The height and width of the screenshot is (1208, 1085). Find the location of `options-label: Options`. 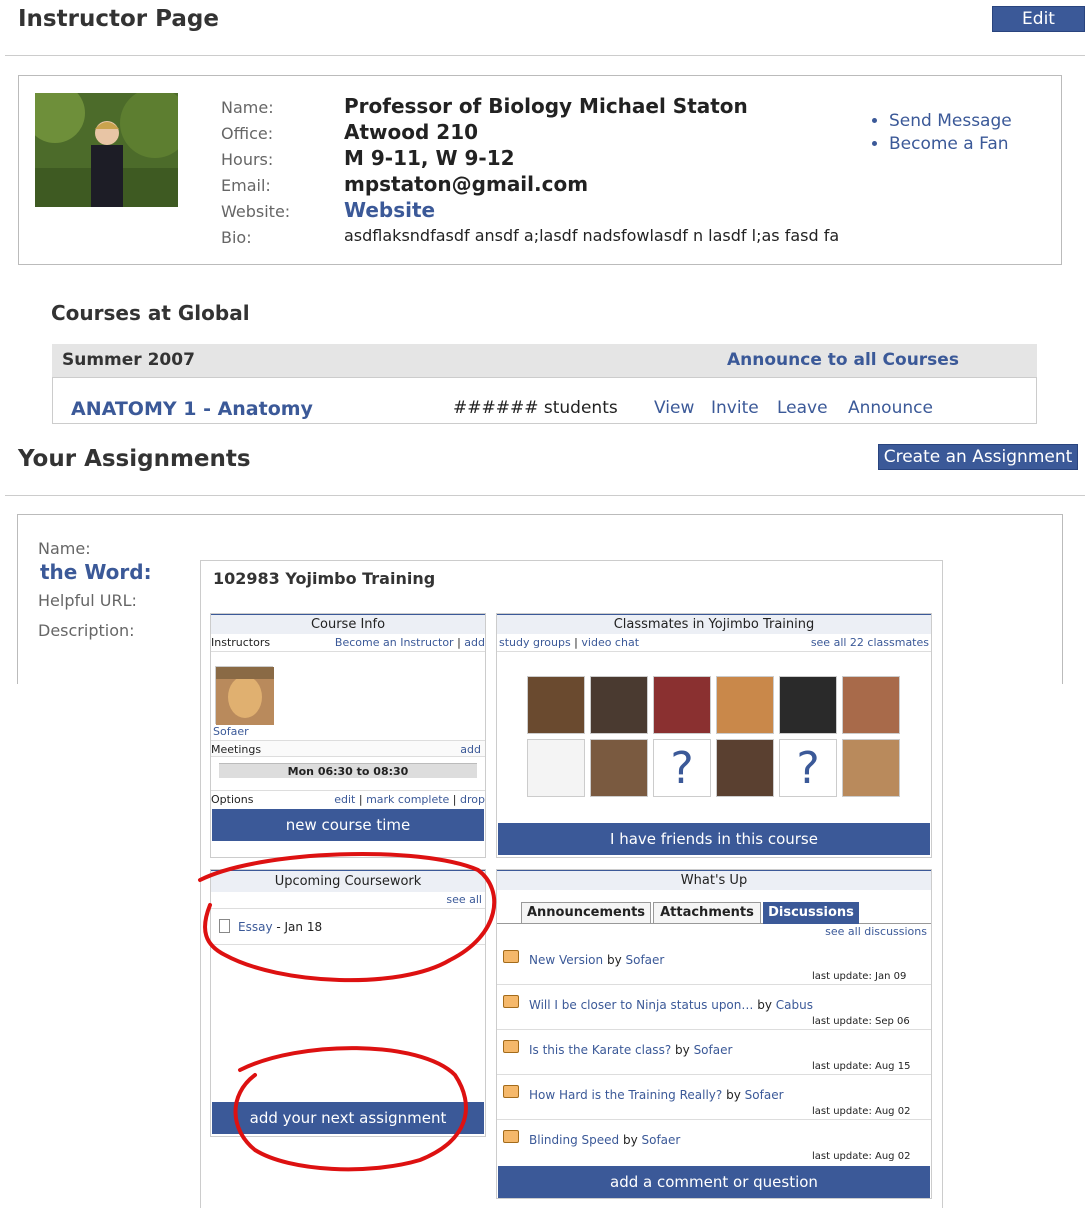

options-label: Options is located at coordinates (232, 799).